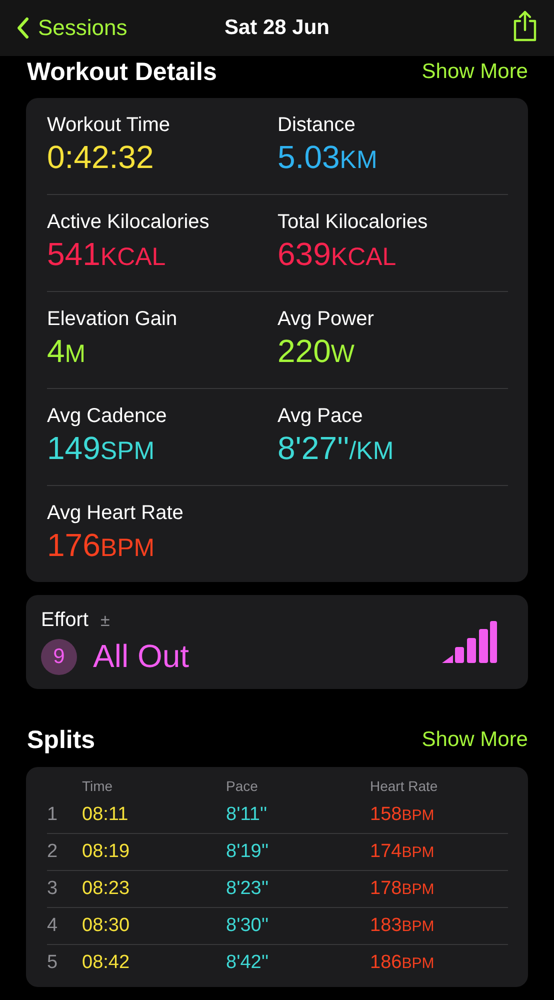 The image size is (554, 1000). I want to click on metric-label: Distance, so click(317, 125).